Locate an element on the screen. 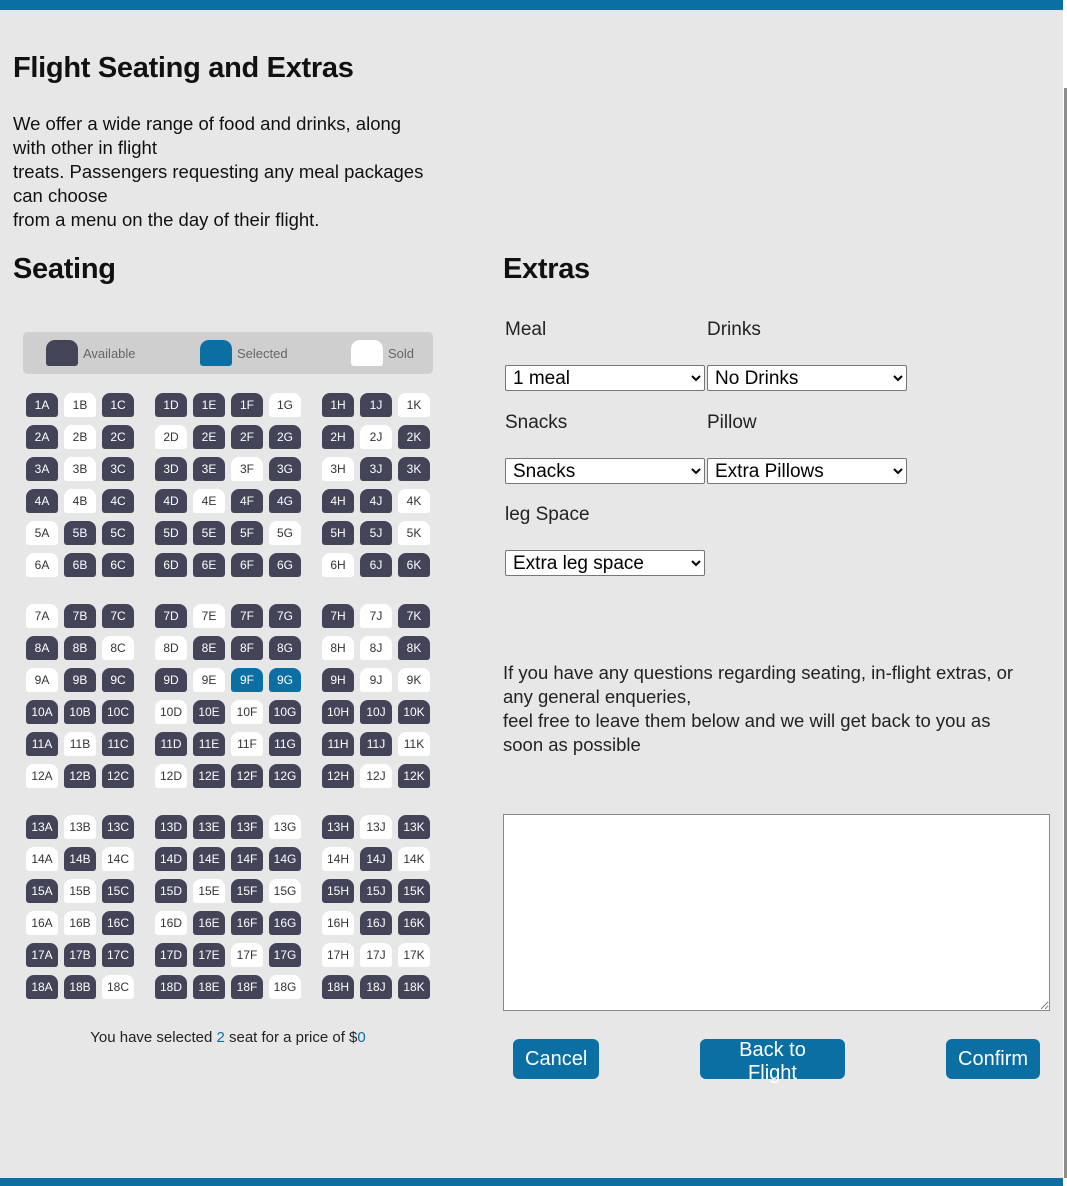 The width and height of the screenshot is (1067, 1186). seat-16k: 16K is located at coordinates (414, 923).